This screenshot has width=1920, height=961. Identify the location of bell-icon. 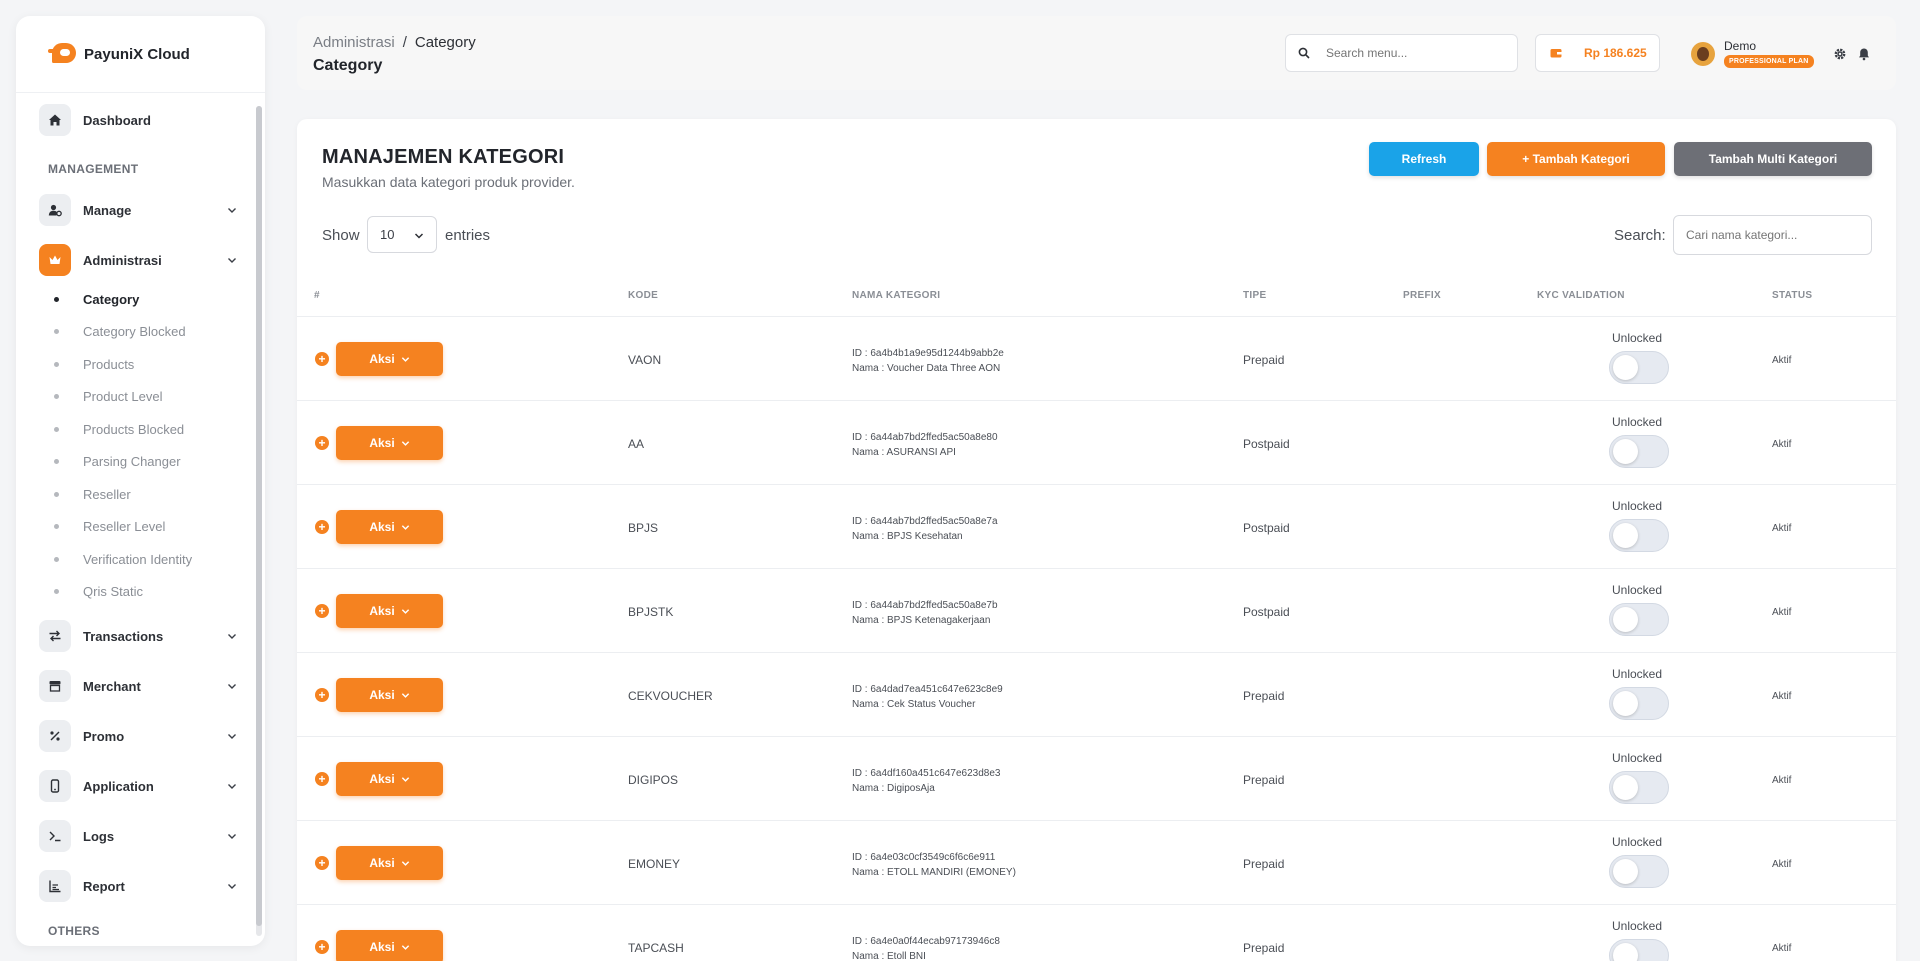
(1864, 54).